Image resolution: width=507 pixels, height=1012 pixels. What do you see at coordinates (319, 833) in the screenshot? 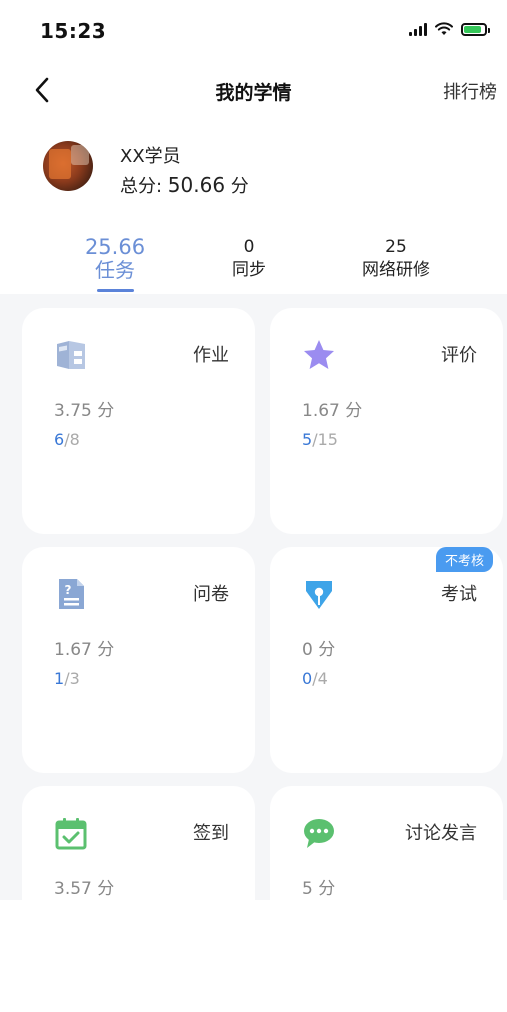
I see `chat-bubble-icon` at bounding box center [319, 833].